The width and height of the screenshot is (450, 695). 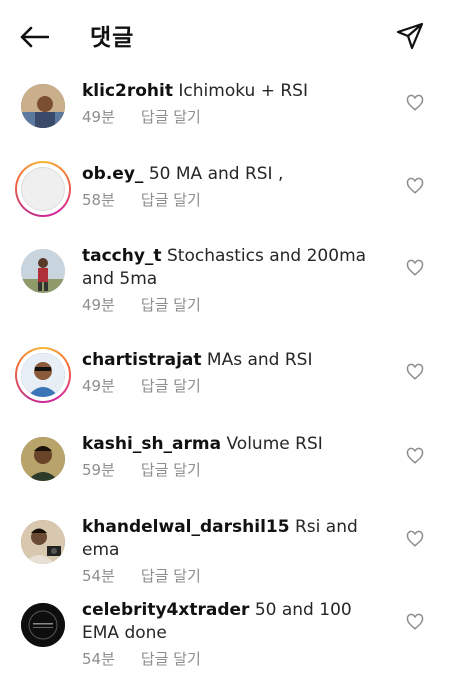 I want to click on back-button, so click(x=34, y=37).